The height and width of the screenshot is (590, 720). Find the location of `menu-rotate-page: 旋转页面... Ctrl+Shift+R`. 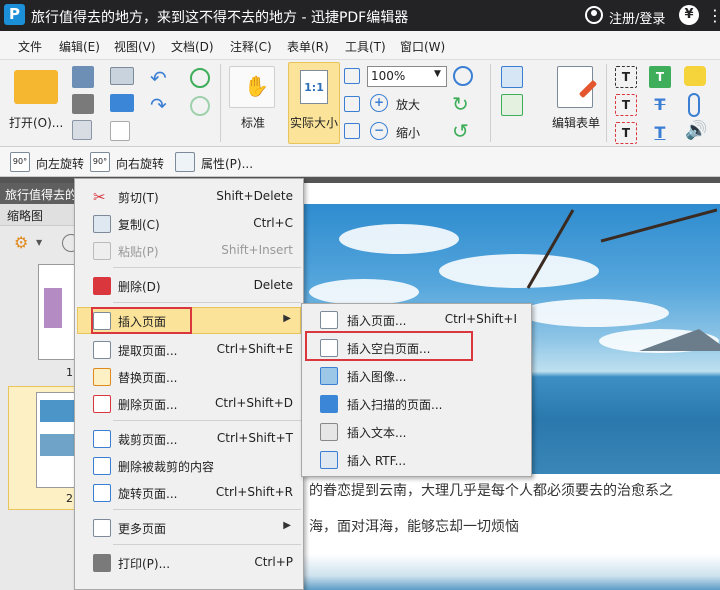

menu-rotate-page: 旋转页面... Ctrl+Shift+R is located at coordinates (189, 492).